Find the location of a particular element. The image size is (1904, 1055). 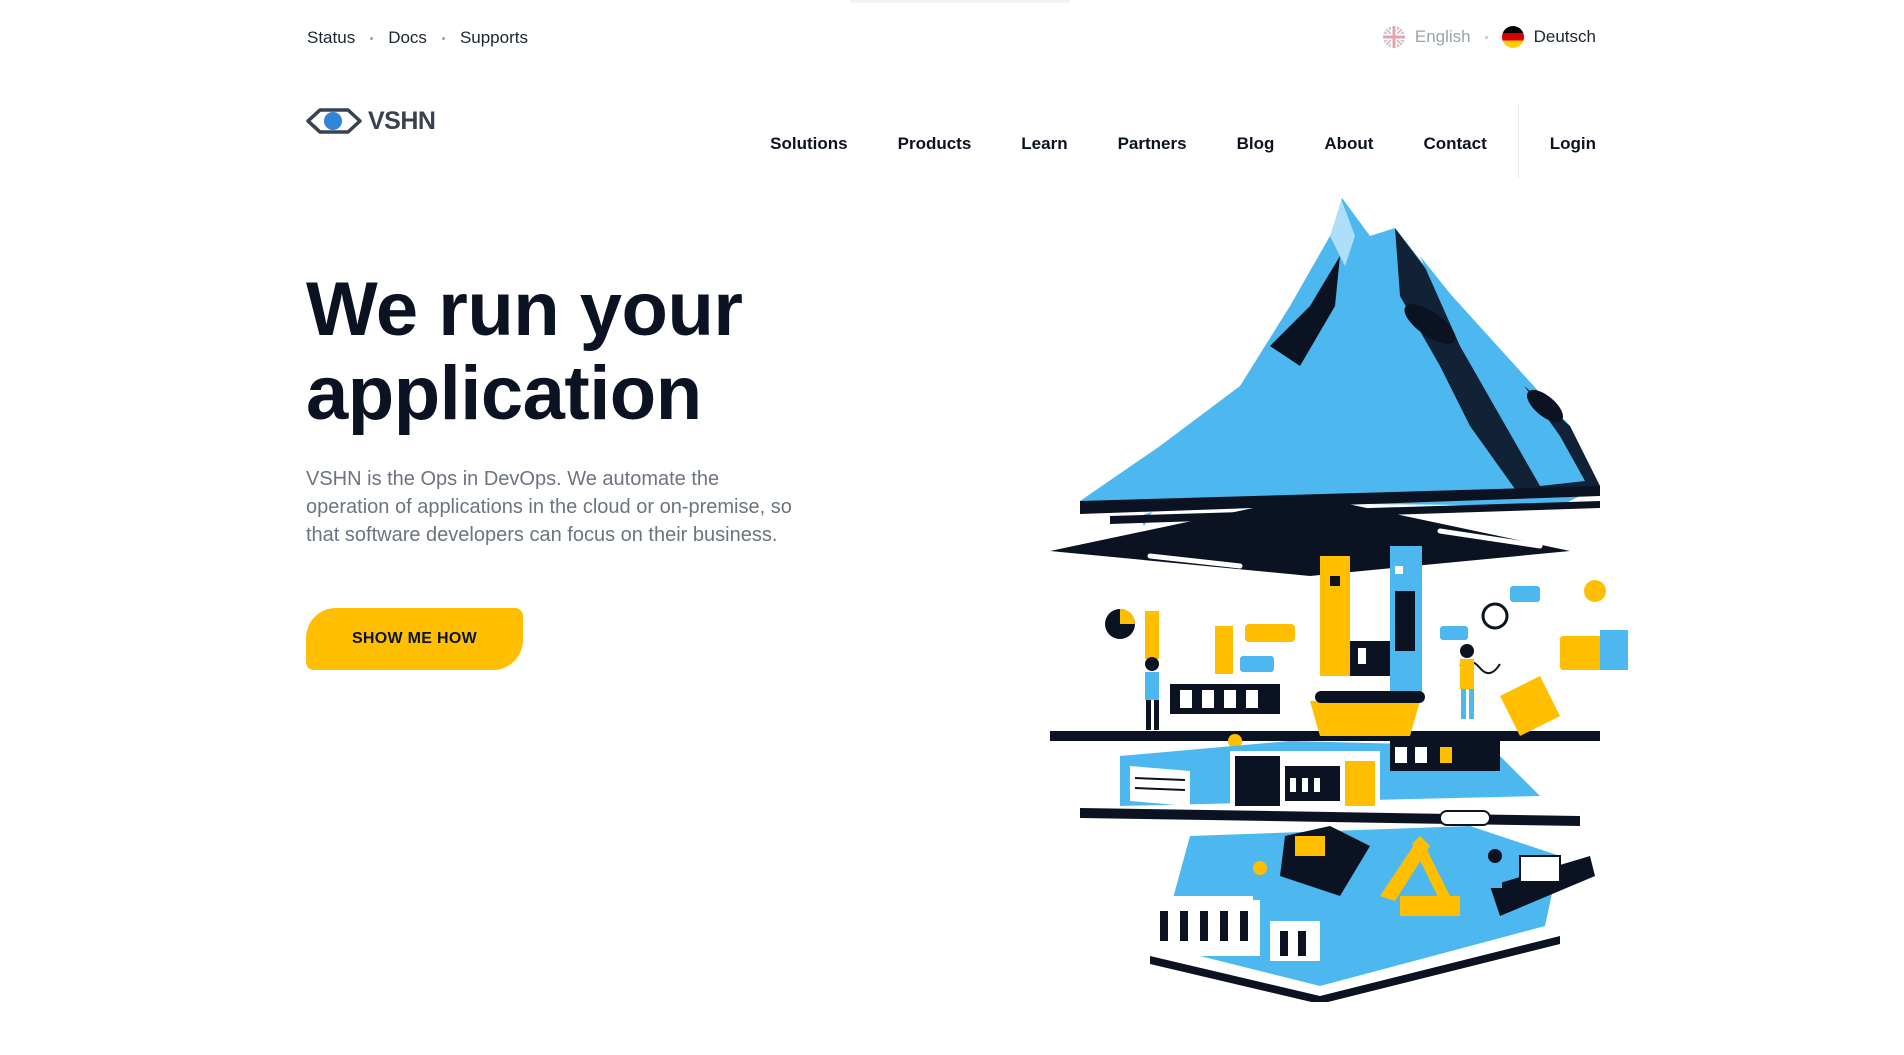

mountain-illustration is located at coordinates (1340, 361).